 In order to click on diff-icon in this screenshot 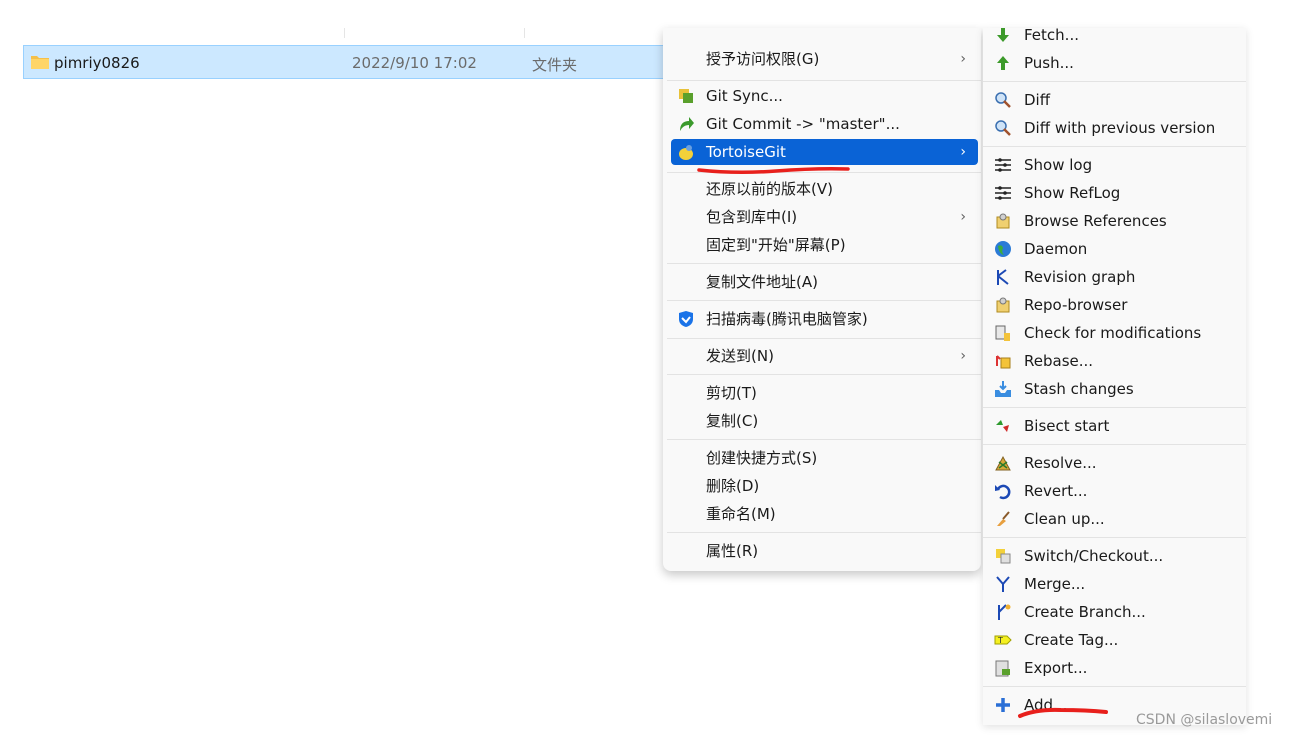, I will do `click(1003, 100)`.